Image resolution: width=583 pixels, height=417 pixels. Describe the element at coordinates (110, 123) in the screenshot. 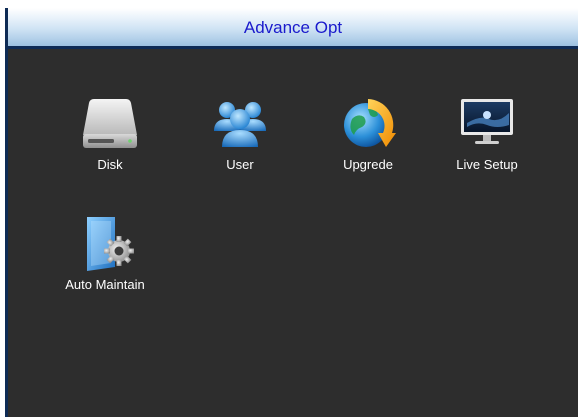

I see `disk-icon` at that location.